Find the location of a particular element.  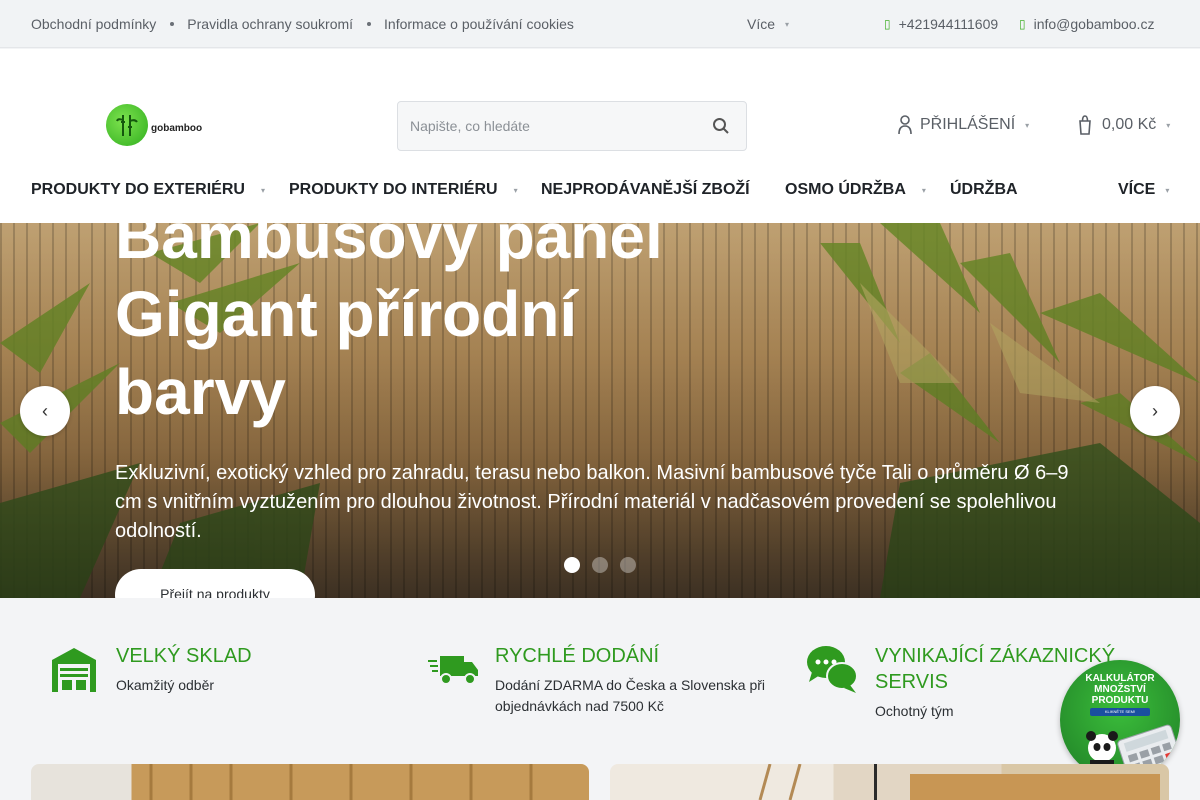

login-button: PŘIHLÁŠENÍ ▾ is located at coordinates (963, 125).